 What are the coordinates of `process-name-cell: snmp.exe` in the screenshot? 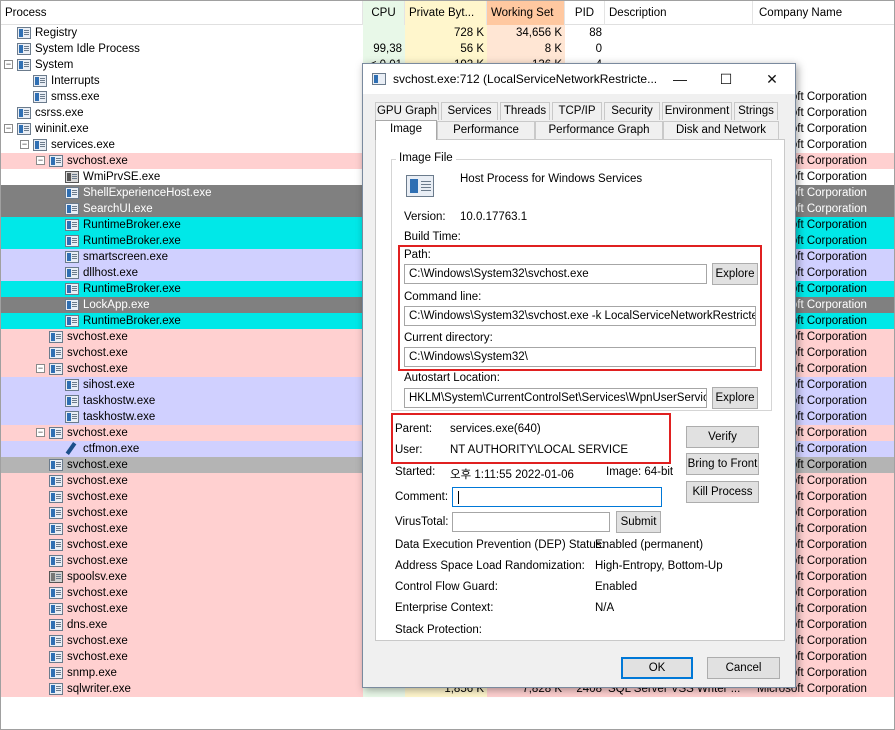 It's located at (182, 673).